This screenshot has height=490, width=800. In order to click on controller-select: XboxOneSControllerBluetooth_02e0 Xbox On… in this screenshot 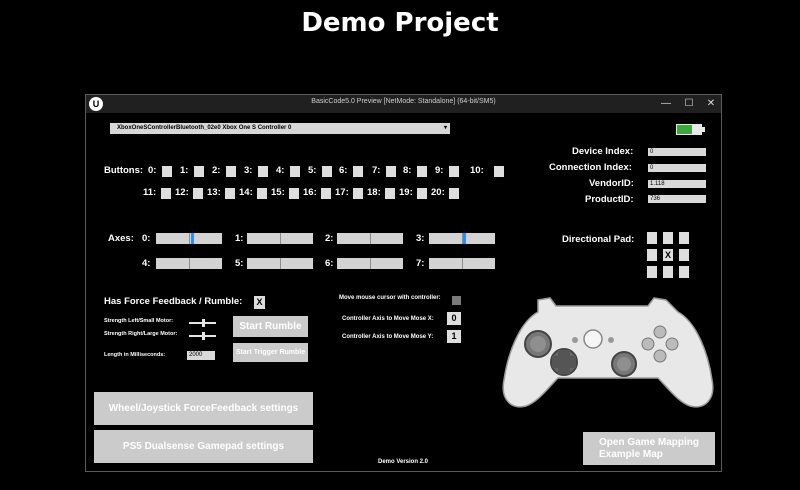, I will do `click(280, 128)`.